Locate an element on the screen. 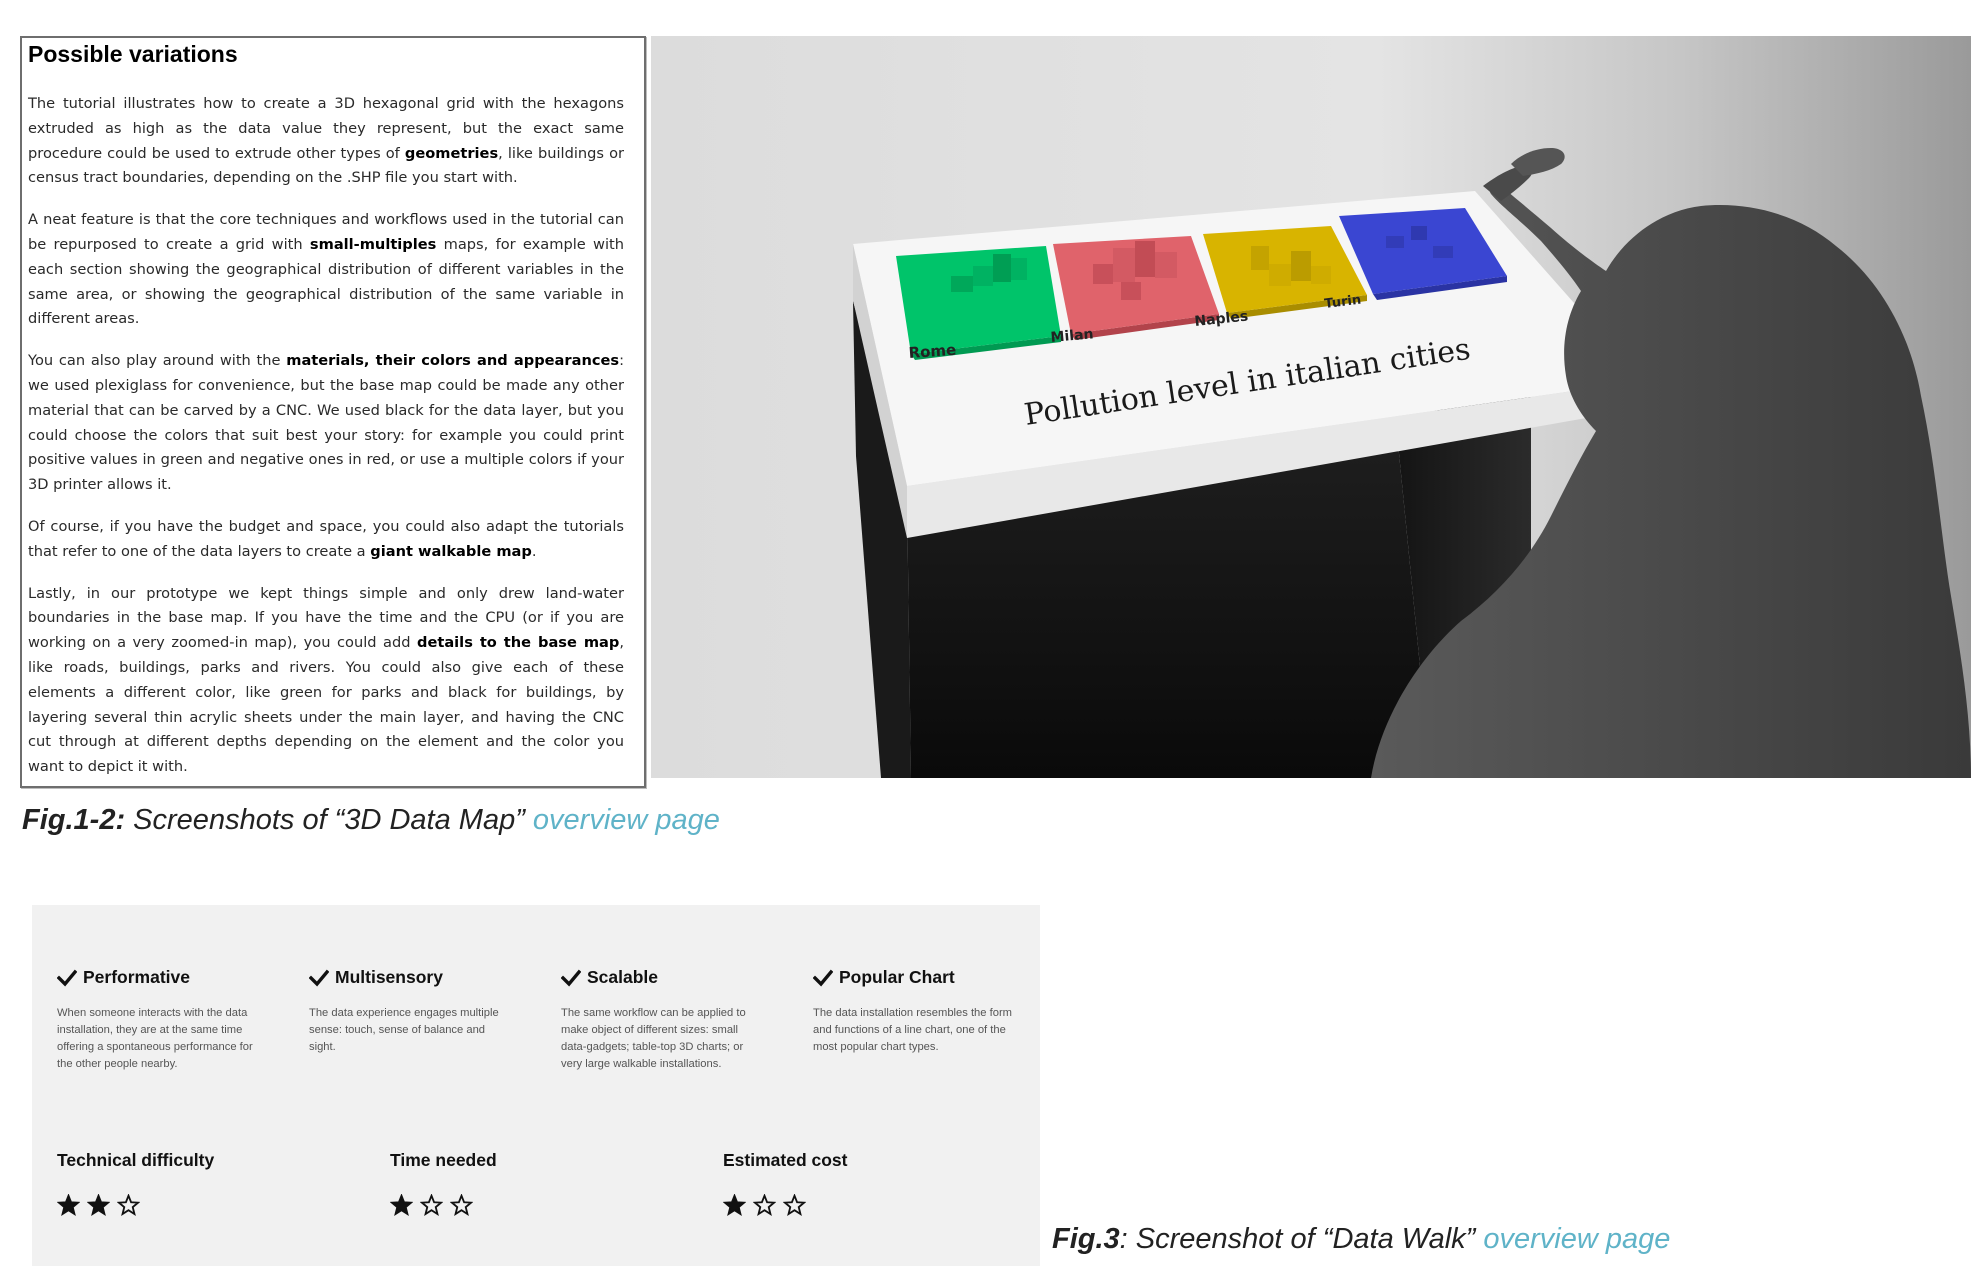  bold-phrase: giant walkable map is located at coordinates (451, 551).